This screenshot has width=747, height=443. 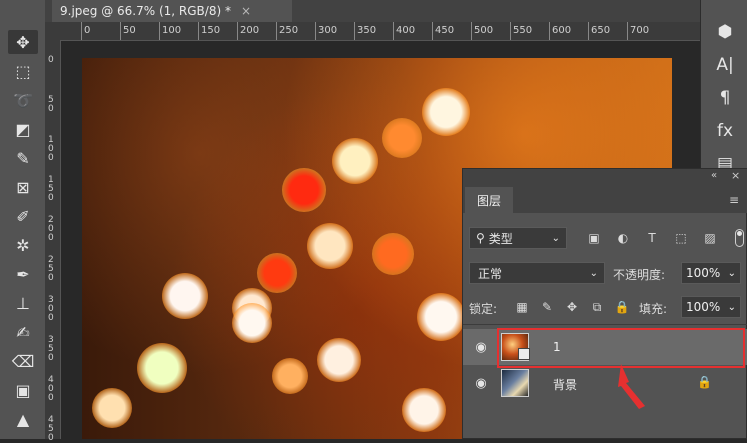 What do you see at coordinates (52, 31) in the screenshot?
I see `ruler-corner` at bounding box center [52, 31].